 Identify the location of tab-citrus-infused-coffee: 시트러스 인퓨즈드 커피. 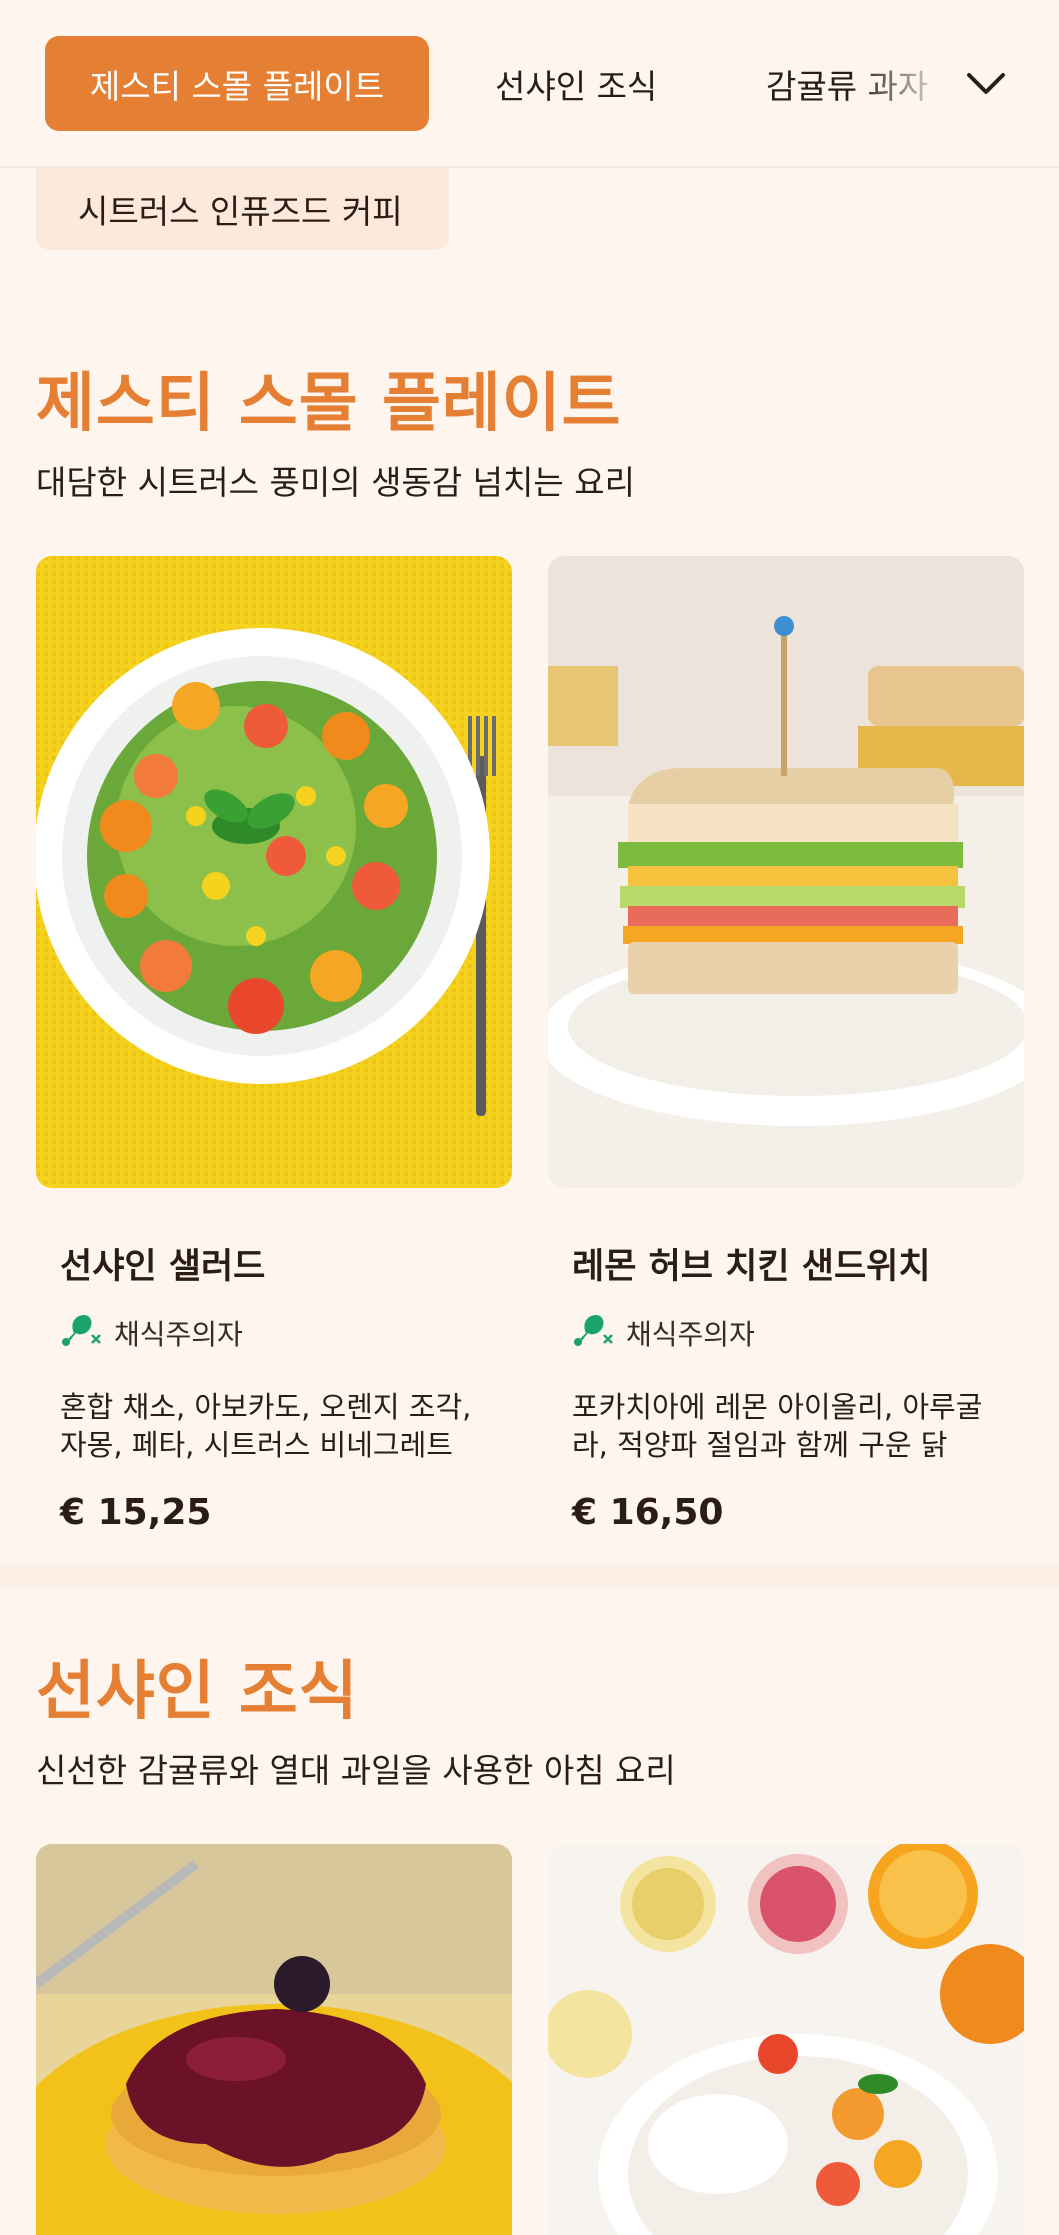
(242, 209).